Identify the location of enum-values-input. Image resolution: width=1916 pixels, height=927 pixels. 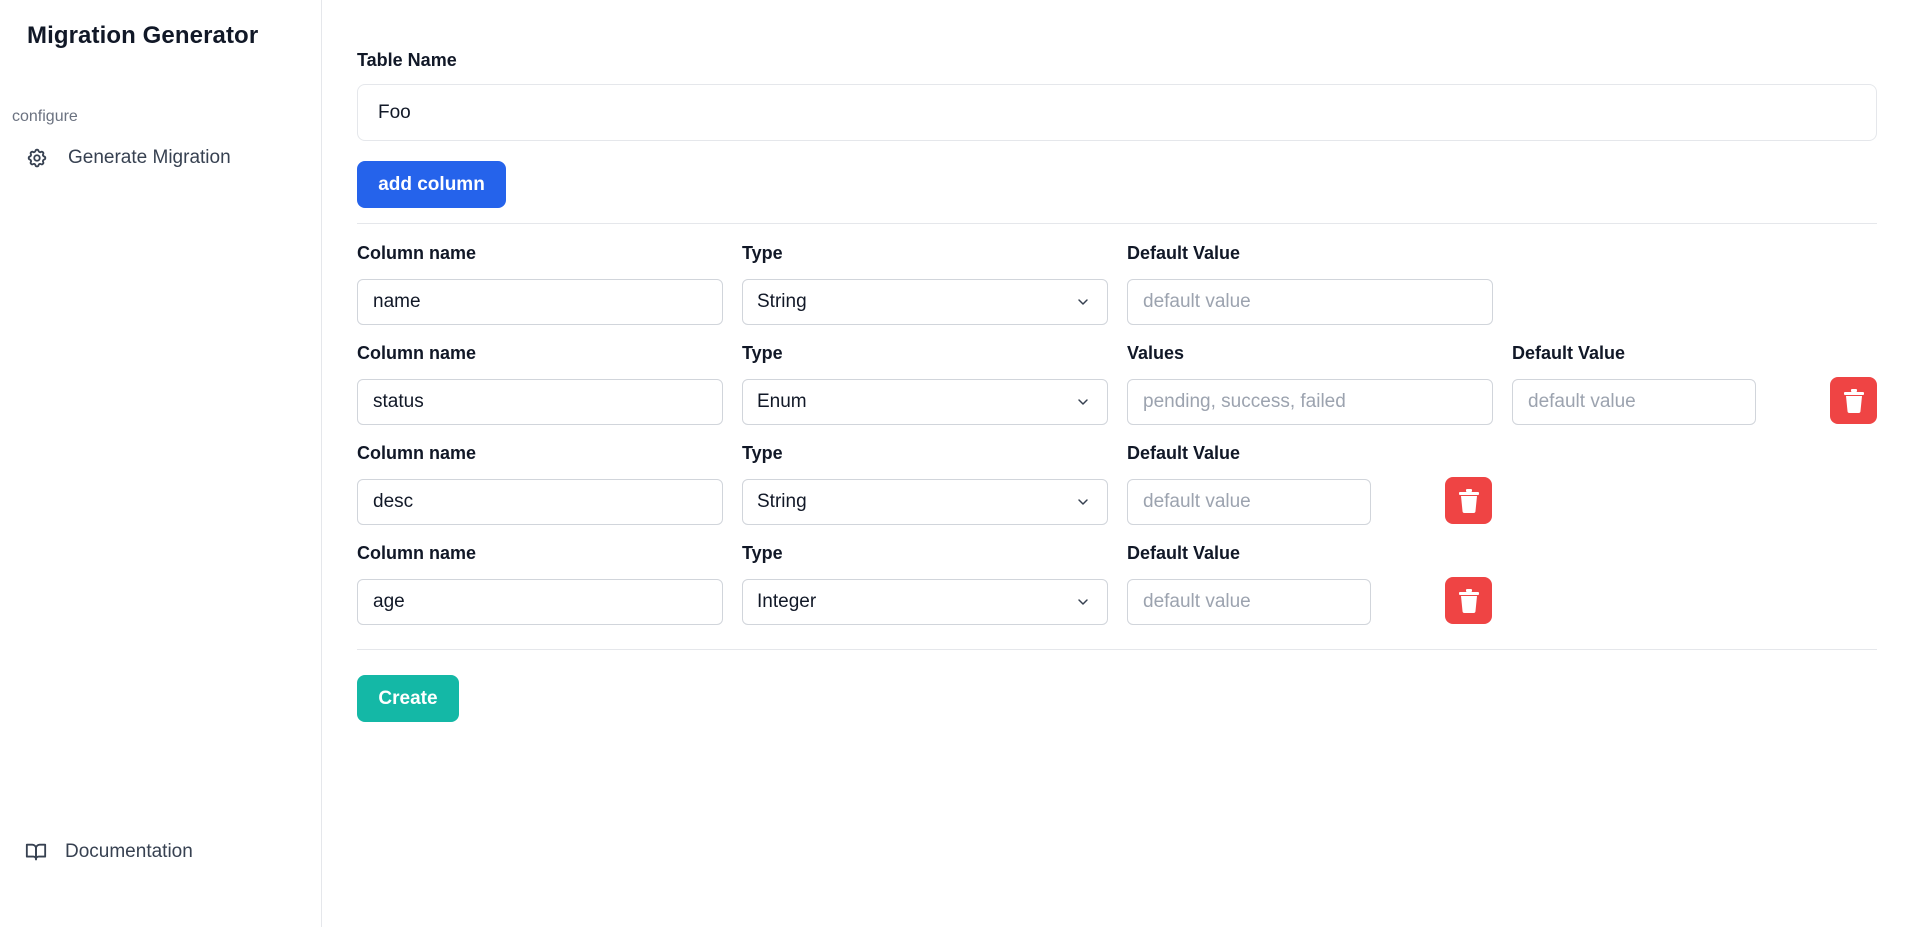
(1310, 402).